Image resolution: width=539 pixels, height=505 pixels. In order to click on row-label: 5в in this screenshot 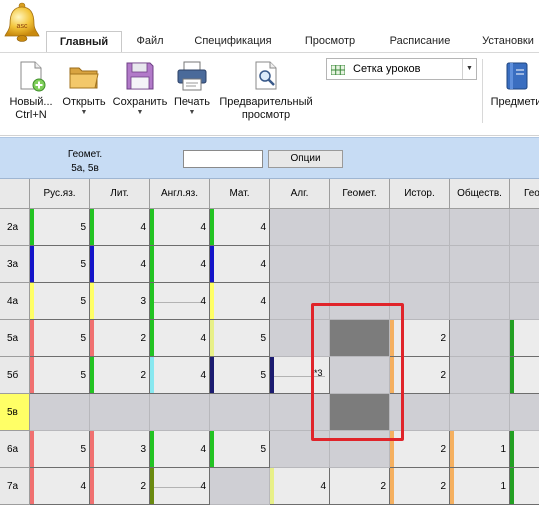, I will do `click(15, 412)`.